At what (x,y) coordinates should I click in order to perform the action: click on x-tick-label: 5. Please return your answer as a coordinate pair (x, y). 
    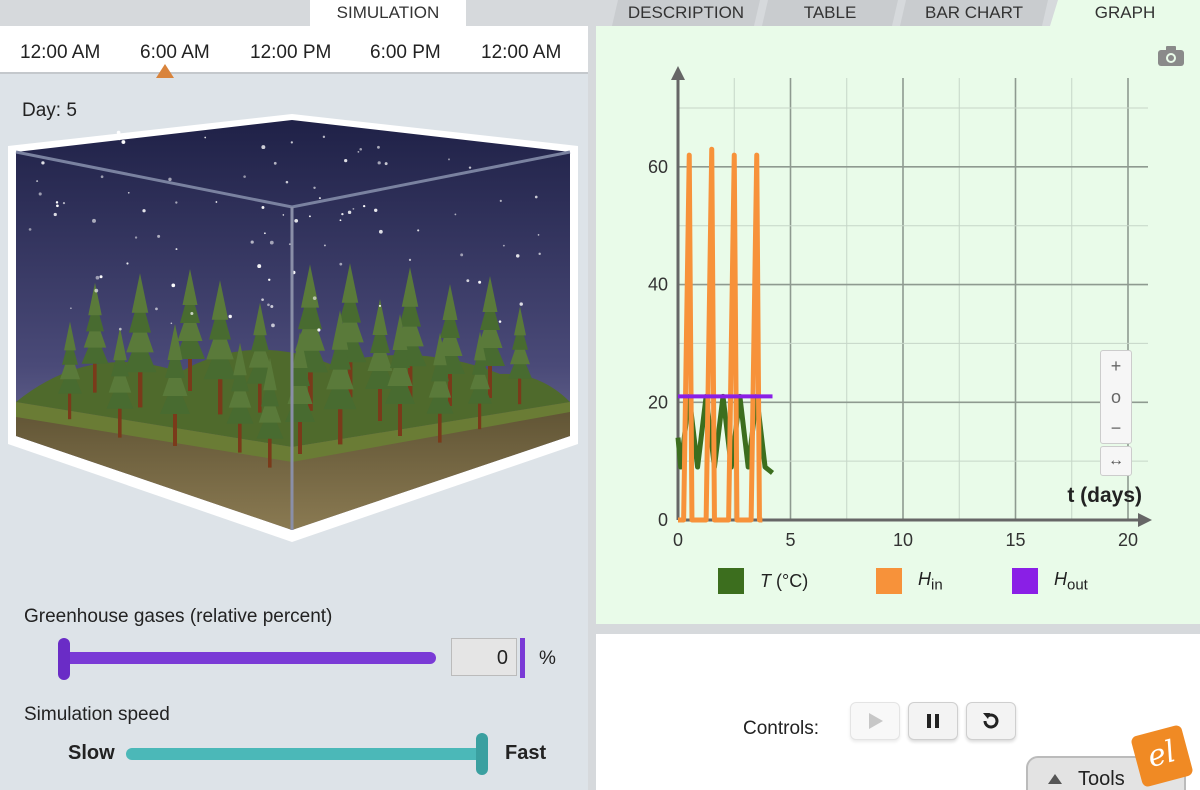
    Looking at the image, I should click on (790, 540).